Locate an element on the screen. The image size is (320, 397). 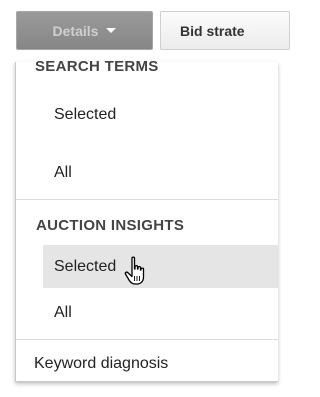
keyword-diagnosis-item: Keyword diagnosis is located at coordinates (147, 364).